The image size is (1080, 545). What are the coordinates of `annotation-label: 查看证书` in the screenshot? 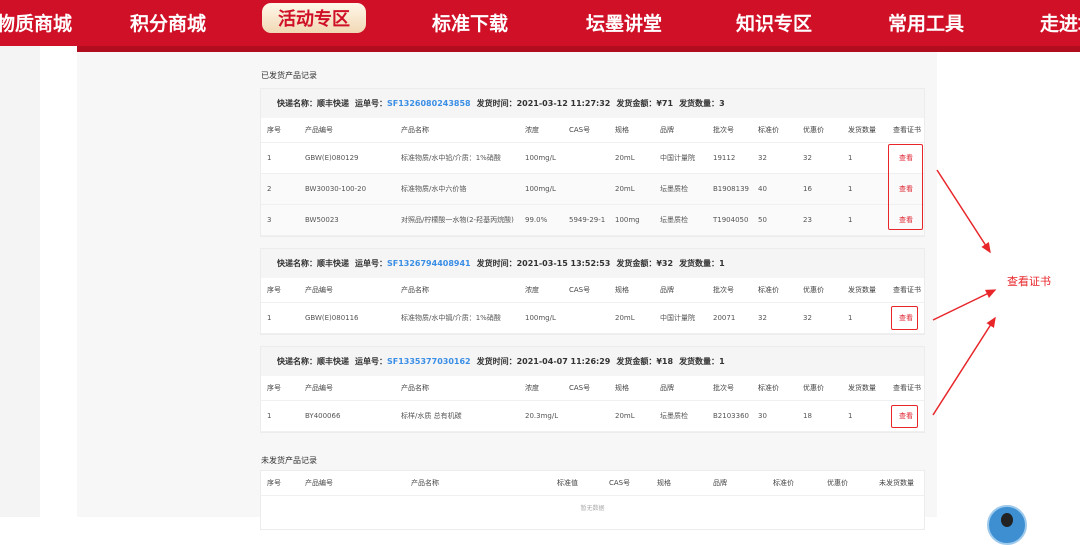 It's located at (1029, 281).